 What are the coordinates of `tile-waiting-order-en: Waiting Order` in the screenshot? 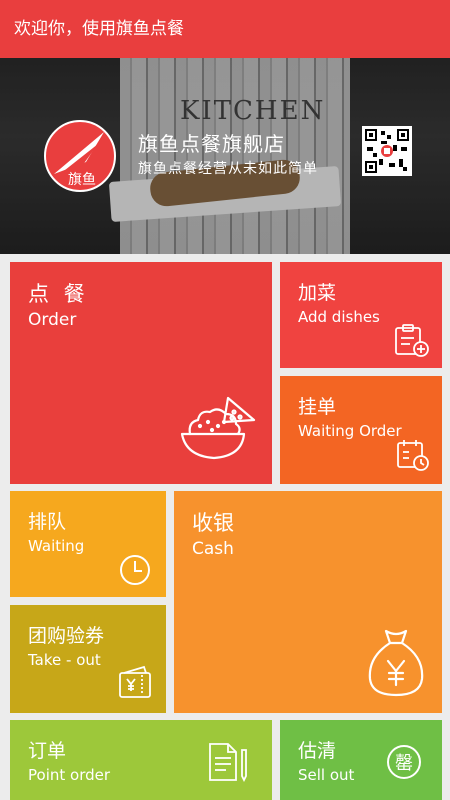 It's located at (350, 431).